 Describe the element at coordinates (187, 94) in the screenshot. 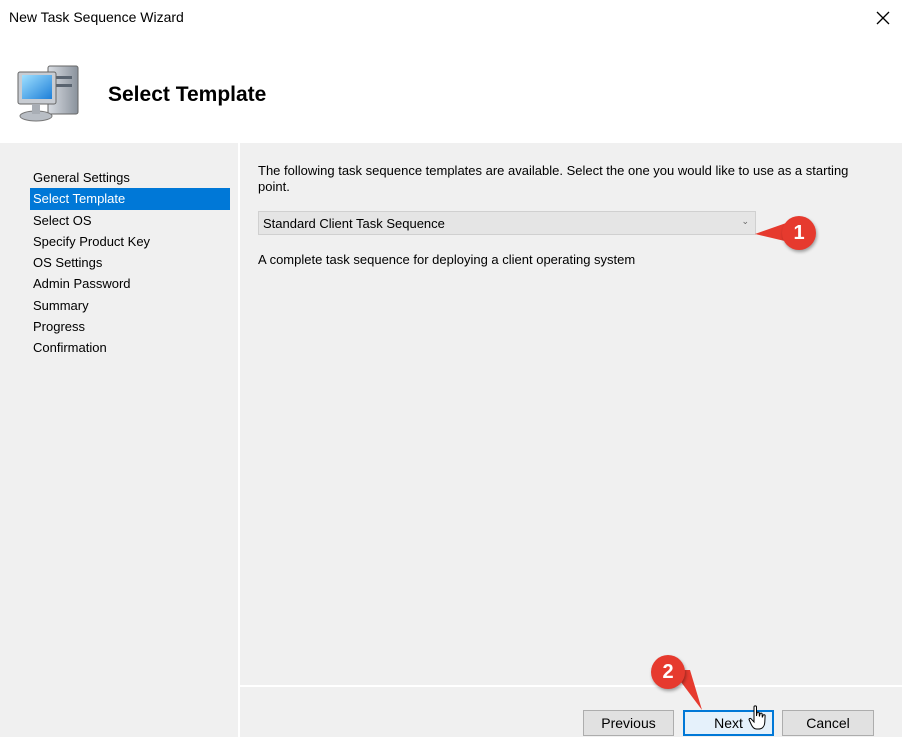

I see `page-title: Select Template` at that location.